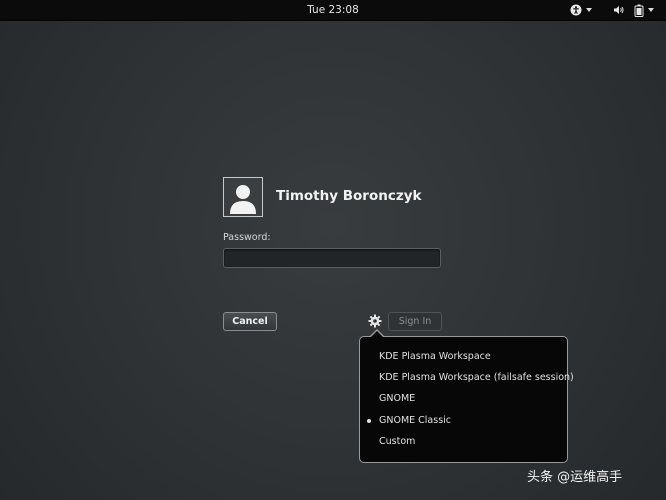 The image size is (666, 500). I want to click on menu-item-kde-plasma: KDE Plasma Workspace, so click(463, 357).